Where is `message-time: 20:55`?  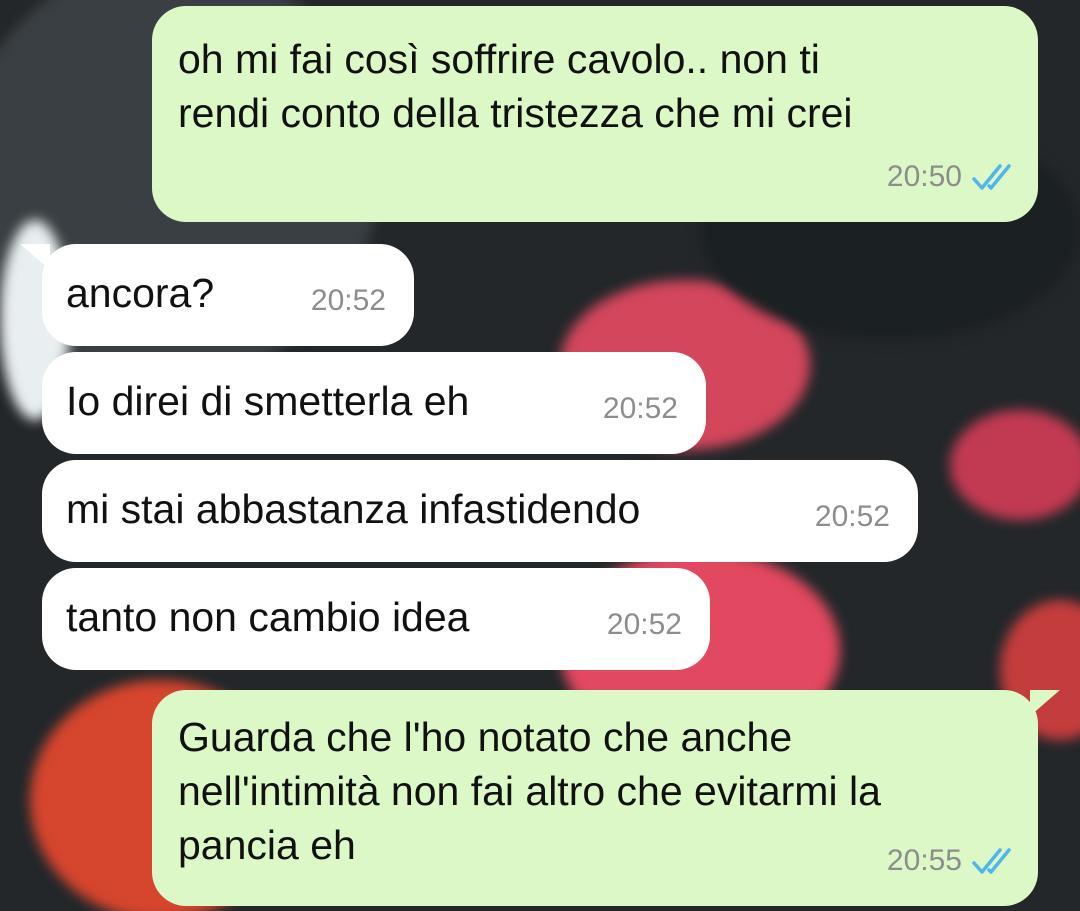
message-time: 20:55 is located at coordinates (924, 860).